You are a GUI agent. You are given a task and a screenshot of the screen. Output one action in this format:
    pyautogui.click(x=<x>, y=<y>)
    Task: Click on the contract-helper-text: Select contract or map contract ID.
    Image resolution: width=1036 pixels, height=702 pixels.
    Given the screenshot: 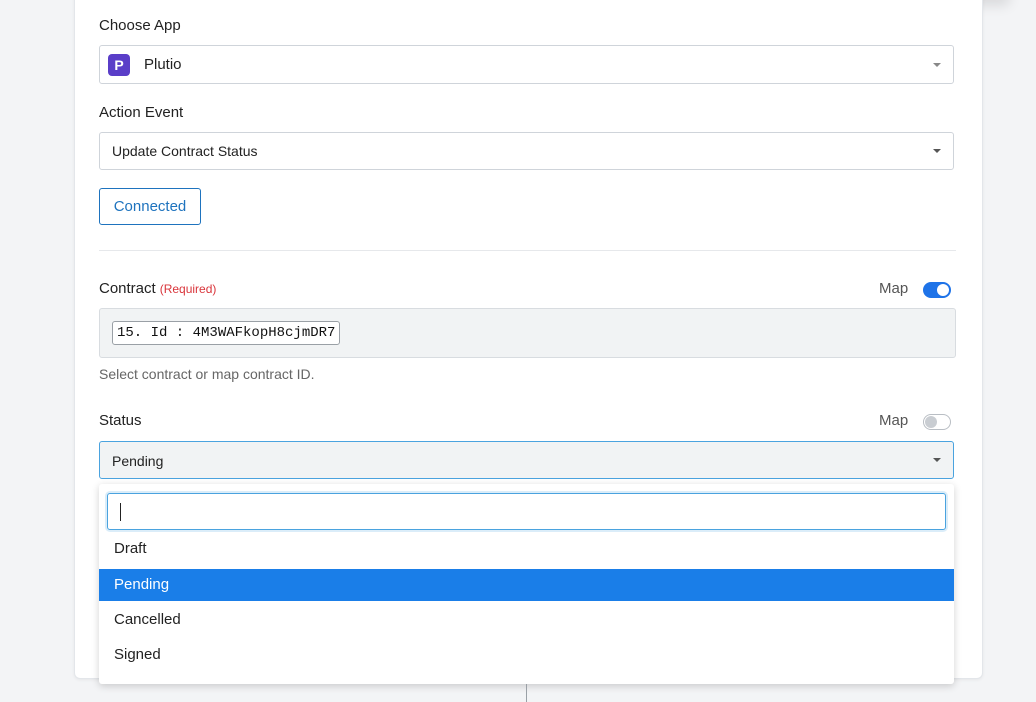 What is the action you would take?
    pyautogui.click(x=207, y=374)
    